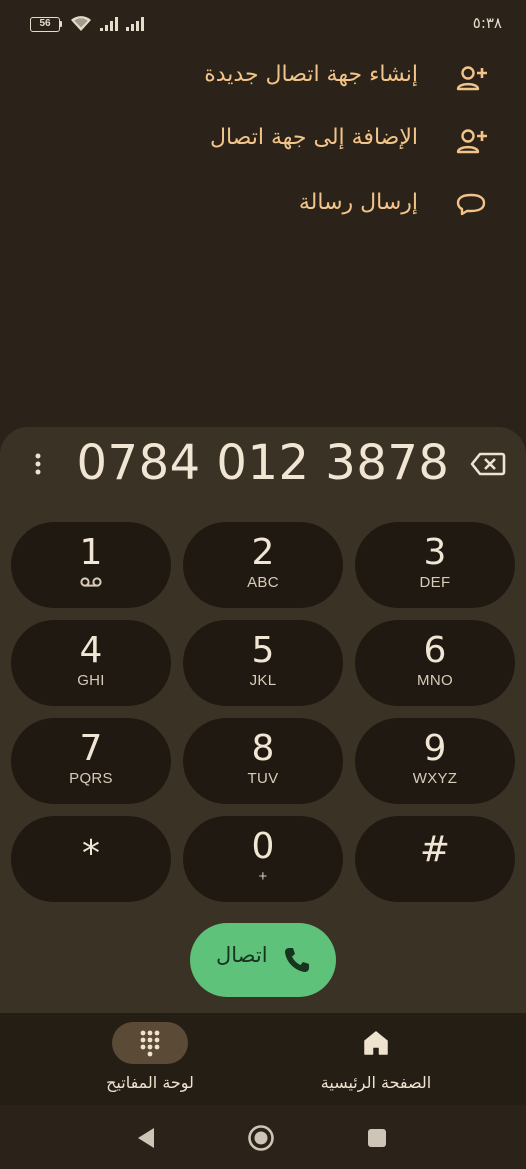  What do you see at coordinates (263, 582) in the screenshot?
I see `key-letters: ABC` at bounding box center [263, 582].